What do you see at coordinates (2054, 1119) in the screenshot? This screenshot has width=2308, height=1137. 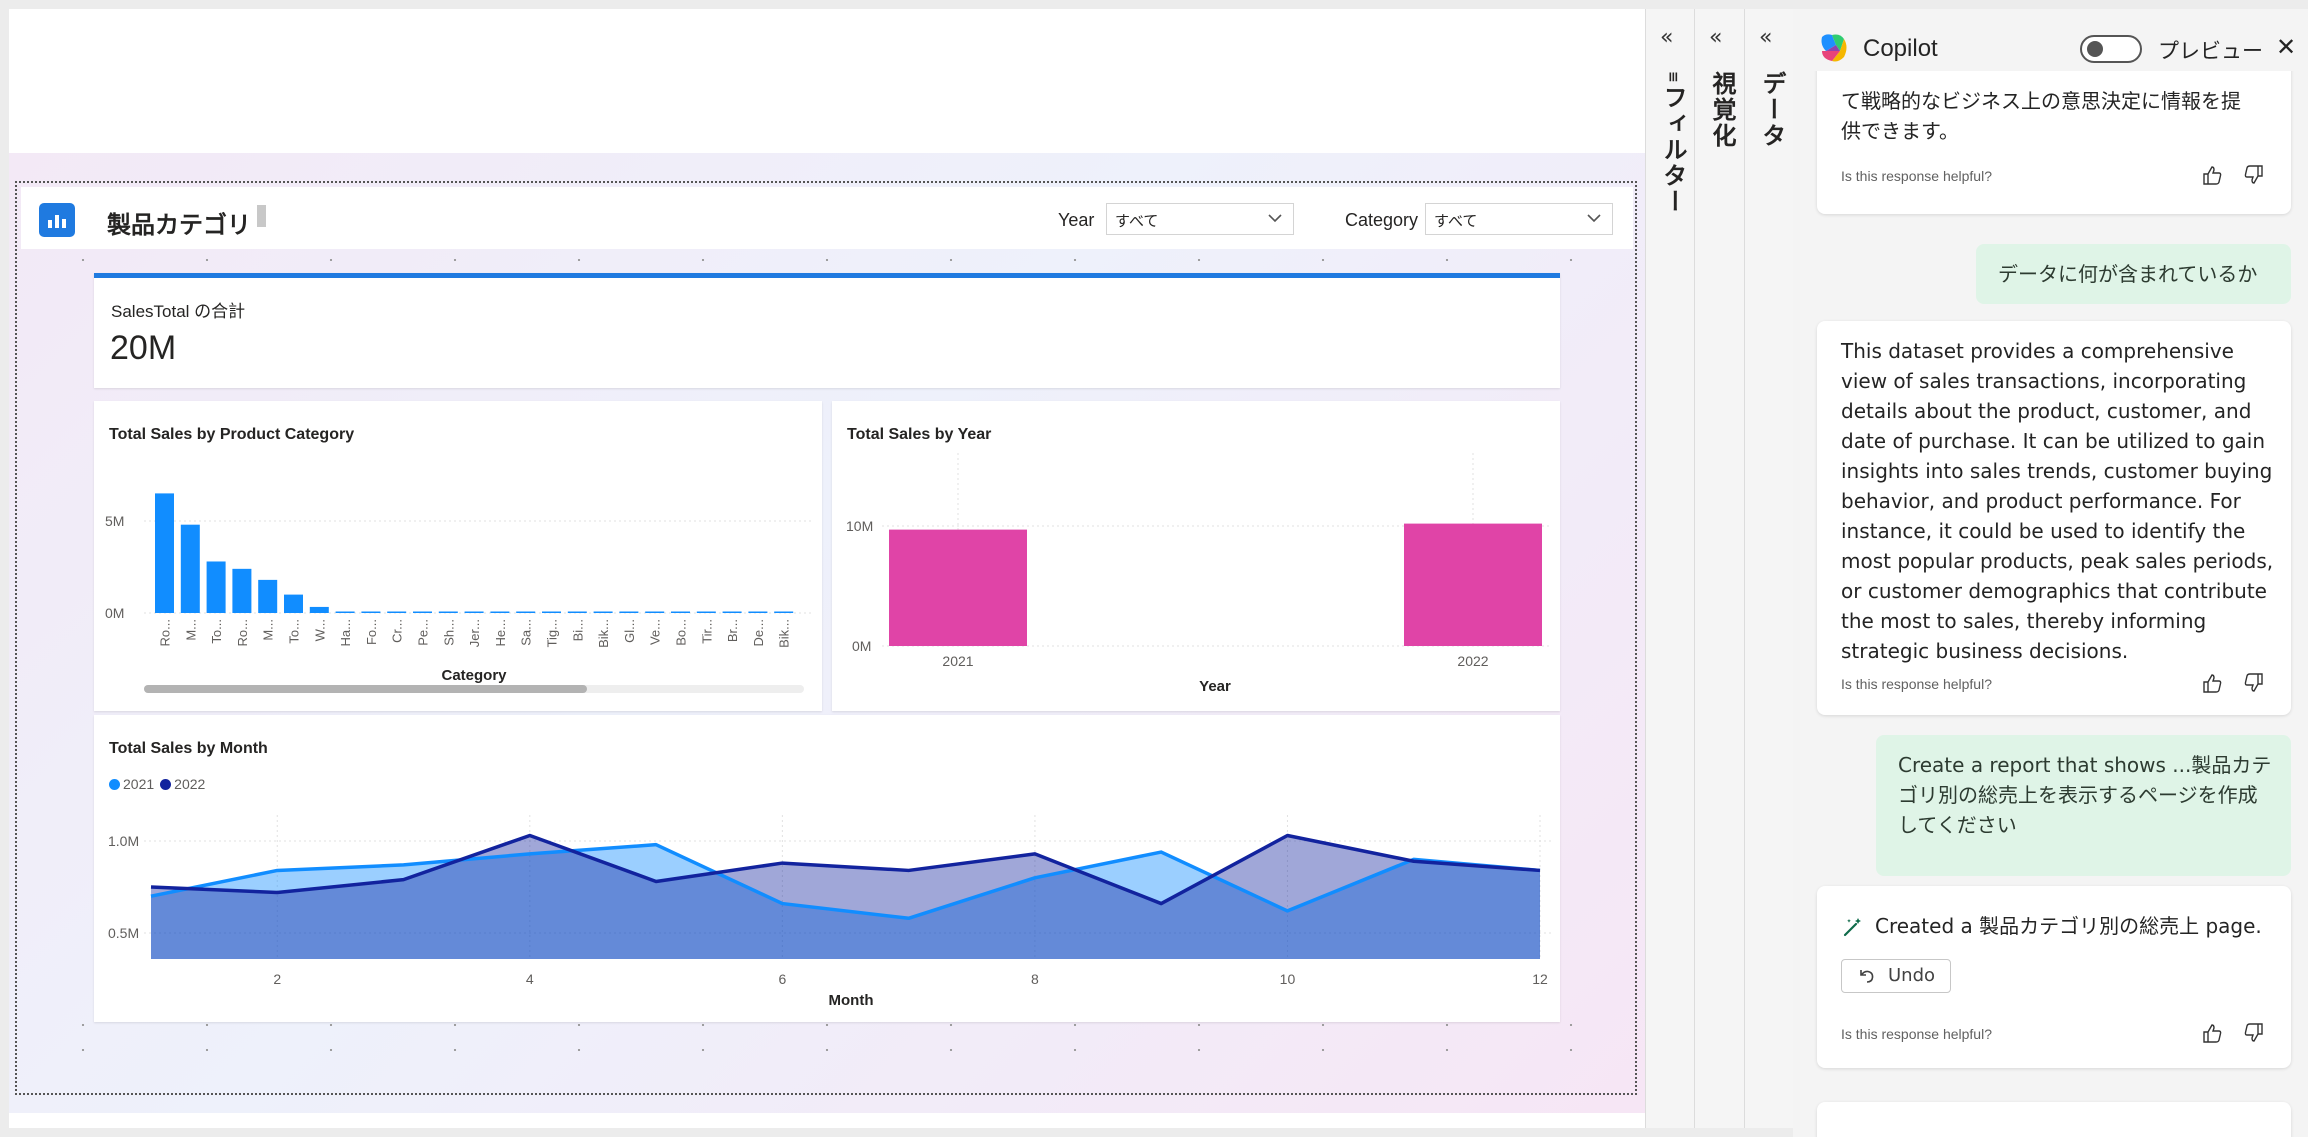 I see `copilot-response` at bounding box center [2054, 1119].